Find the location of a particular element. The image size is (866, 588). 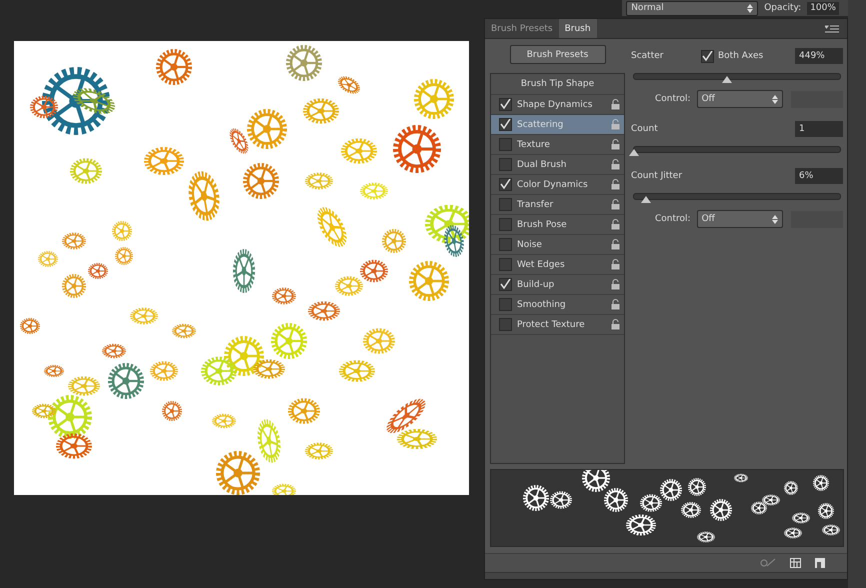

option-label: Build-up is located at coordinates (536, 285).